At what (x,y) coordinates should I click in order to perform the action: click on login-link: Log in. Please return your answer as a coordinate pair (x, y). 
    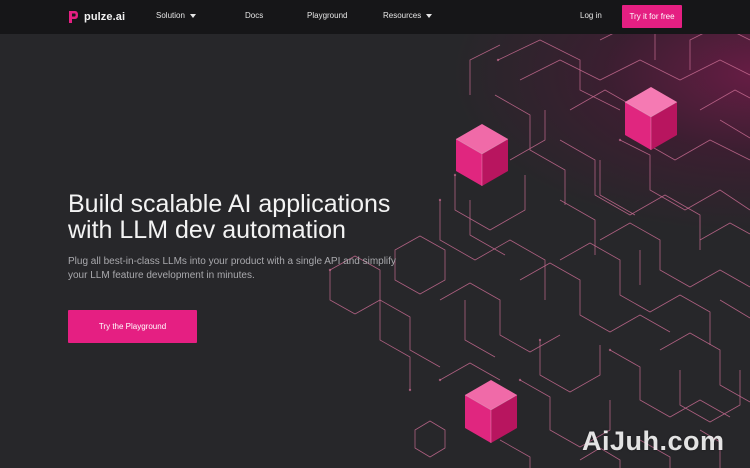
    Looking at the image, I should click on (591, 15).